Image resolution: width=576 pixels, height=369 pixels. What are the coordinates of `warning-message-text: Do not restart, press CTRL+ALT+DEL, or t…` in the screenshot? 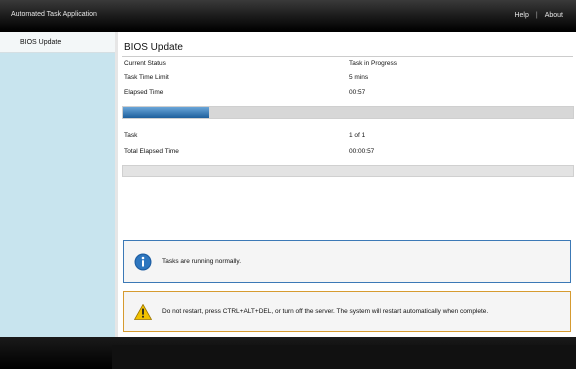 It's located at (325, 311).